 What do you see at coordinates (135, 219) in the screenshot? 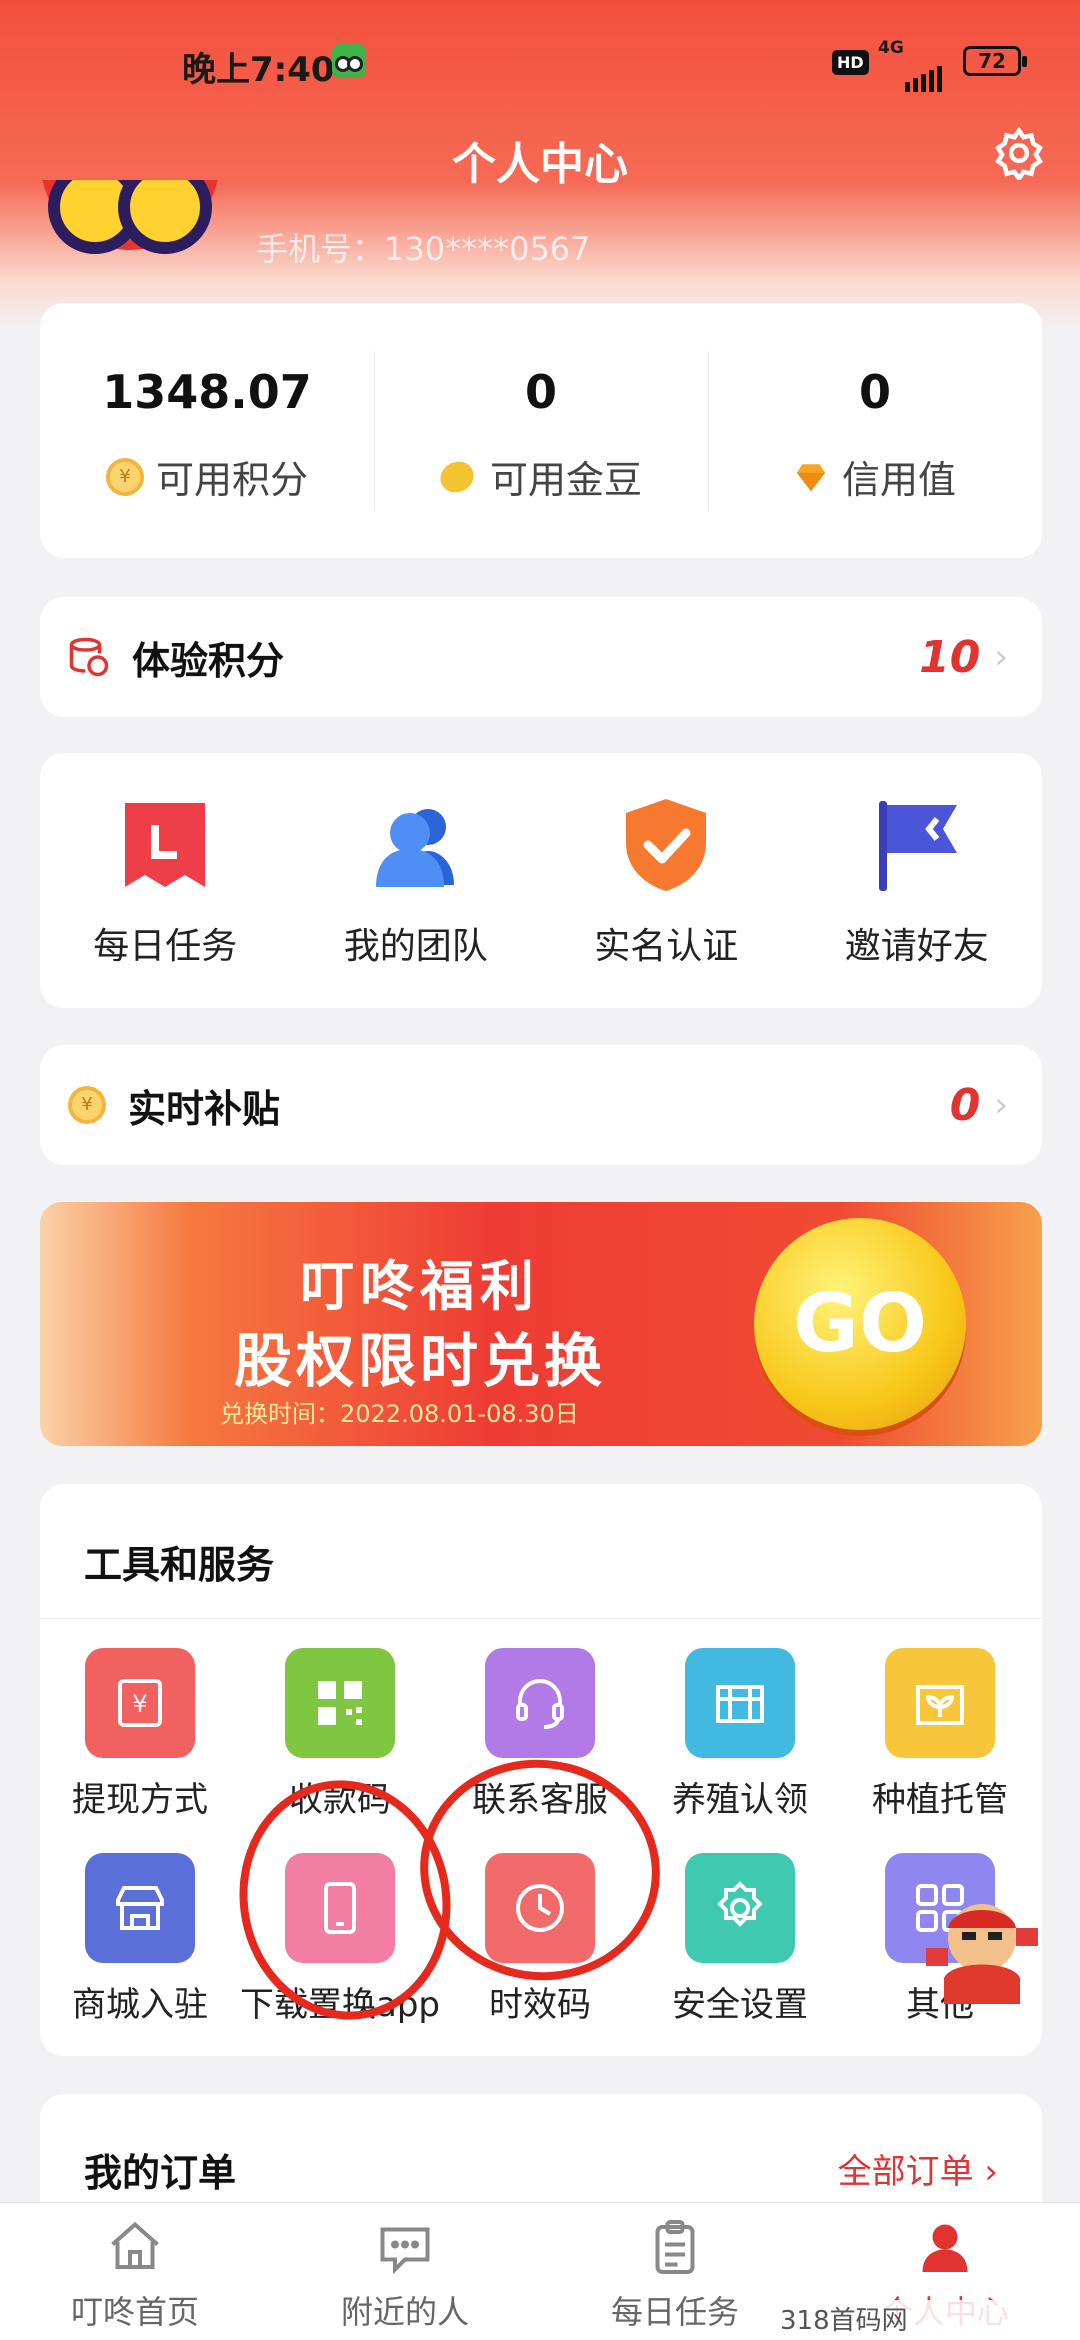
I see `avatar` at bounding box center [135, 219].